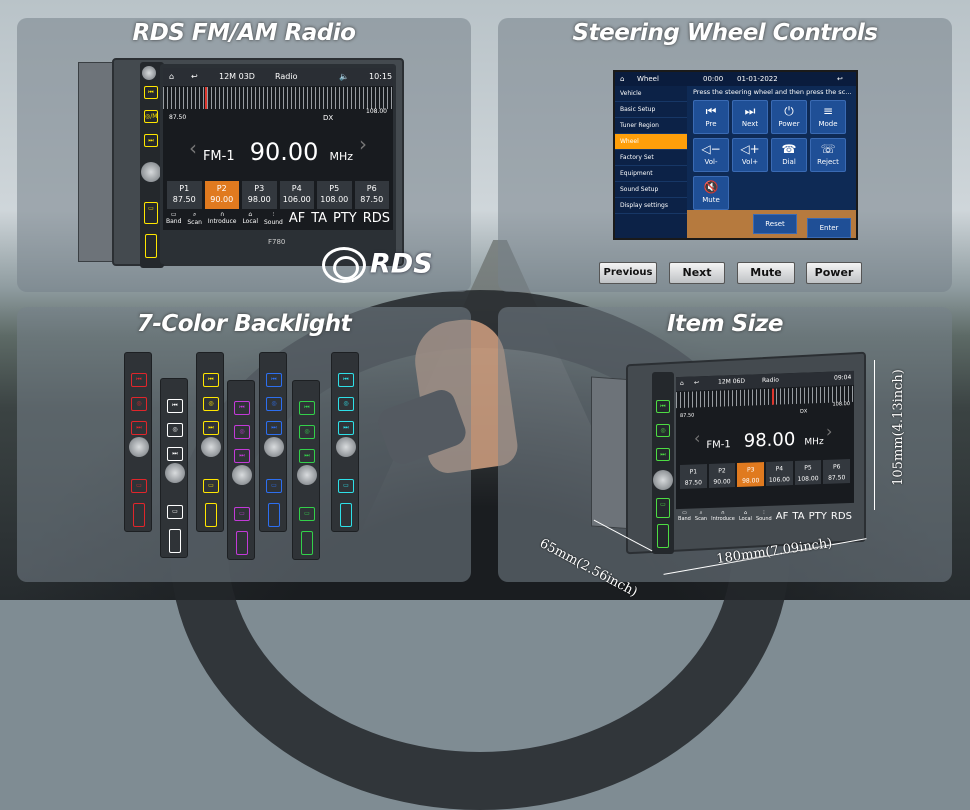 The width and height of the screenshot is (970, 810). Describe the element at coordinates (789, 117) in the screenshot. I see `wheel-power-button: ⏻ Power` at that location.